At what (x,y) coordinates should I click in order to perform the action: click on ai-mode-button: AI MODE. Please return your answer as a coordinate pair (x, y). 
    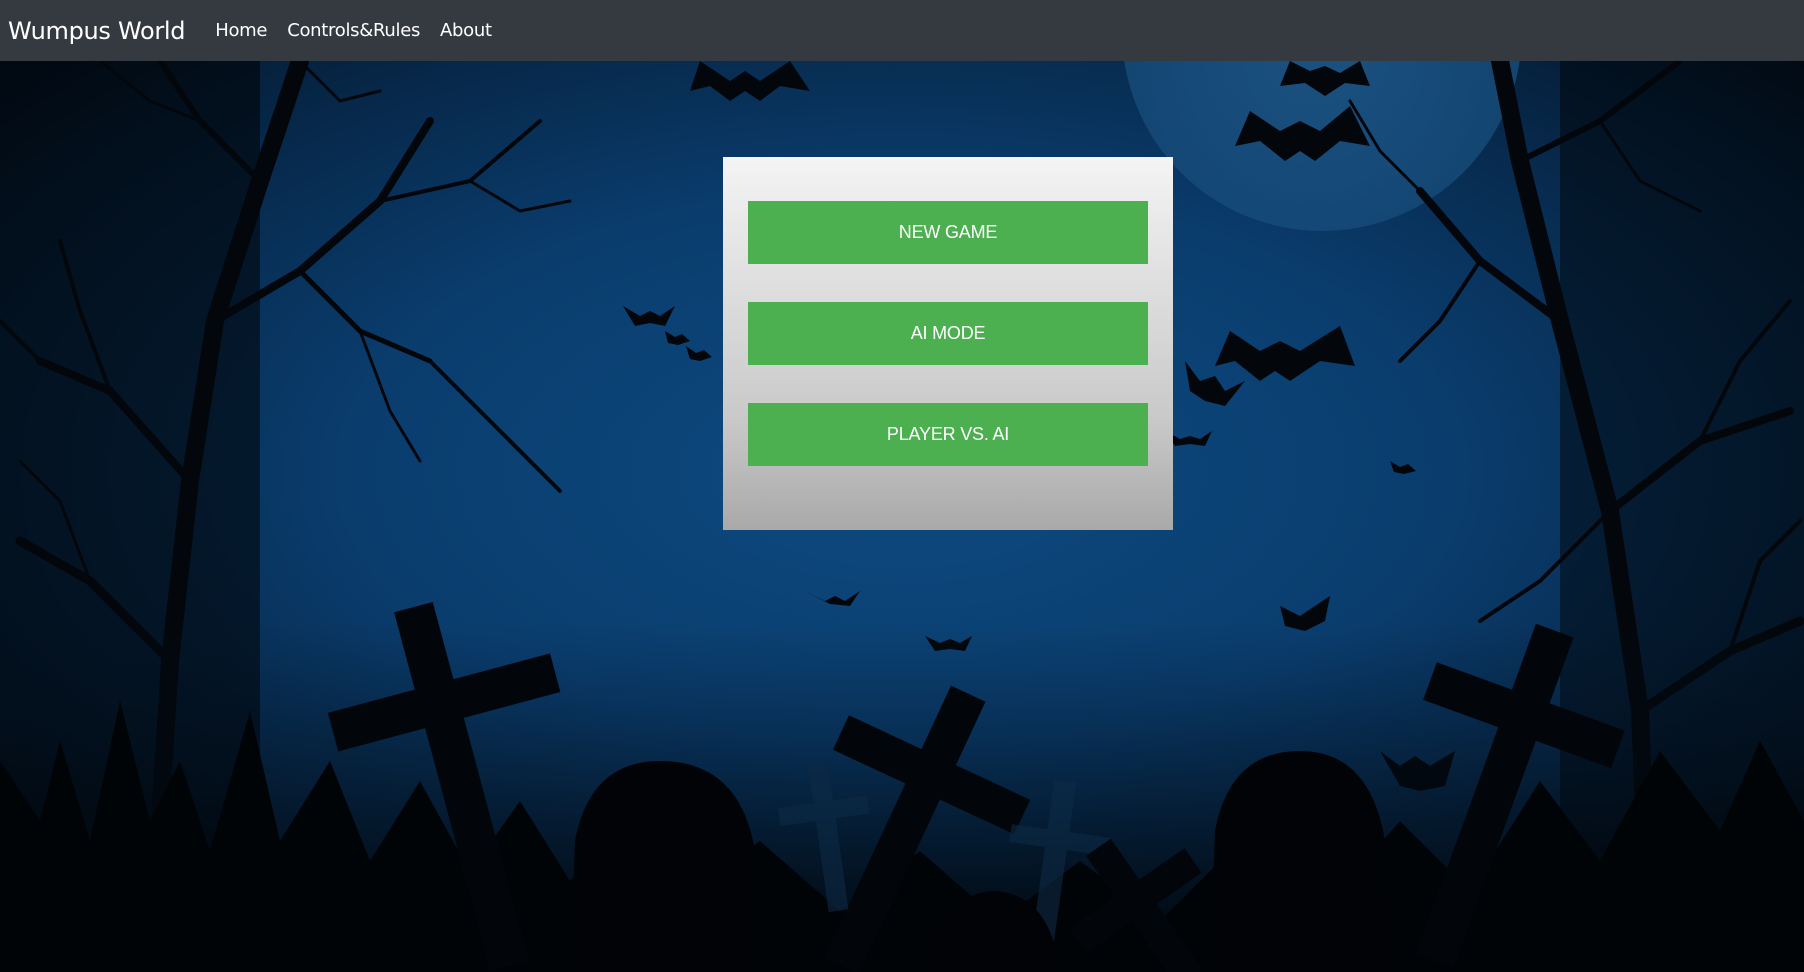
    Looking at the image, I should click on (948, 333).